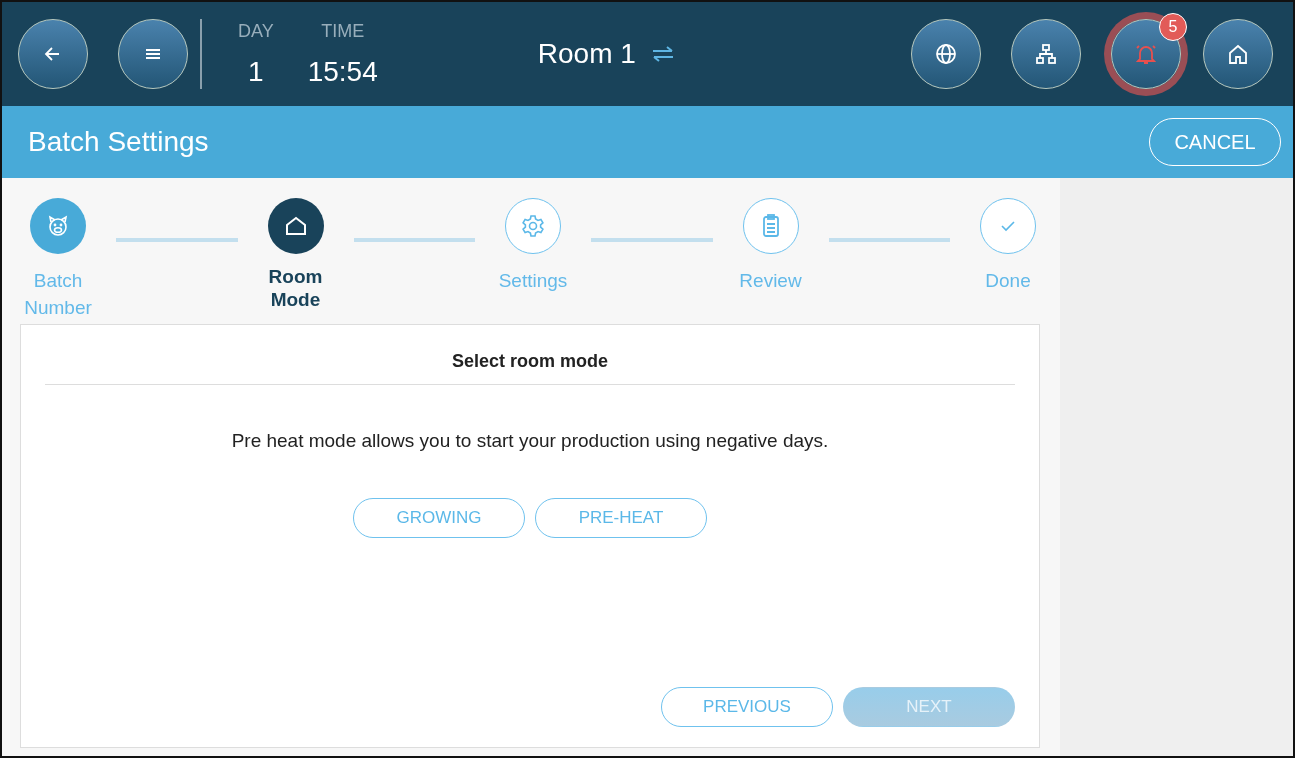 The width and height of the screenshot is (1295, 758). I want to click on globe-icon, so click(946, 54).